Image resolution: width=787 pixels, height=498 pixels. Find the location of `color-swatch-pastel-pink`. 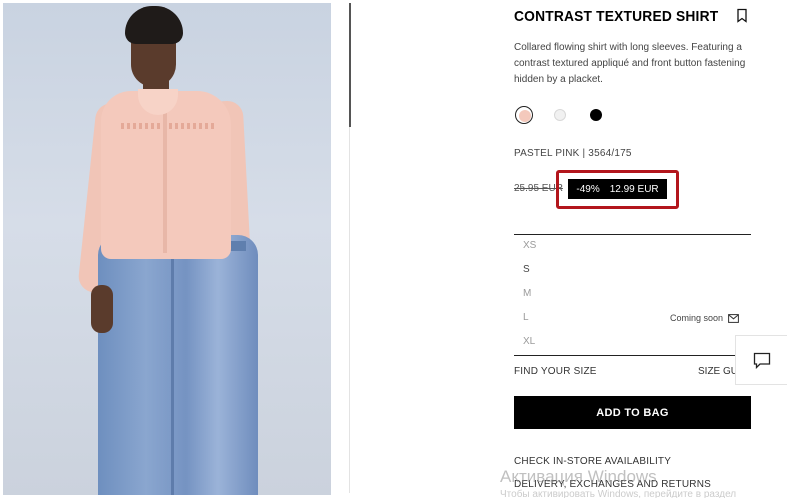

color-swatch-pastel-pink is located at coordinates (524, 115).